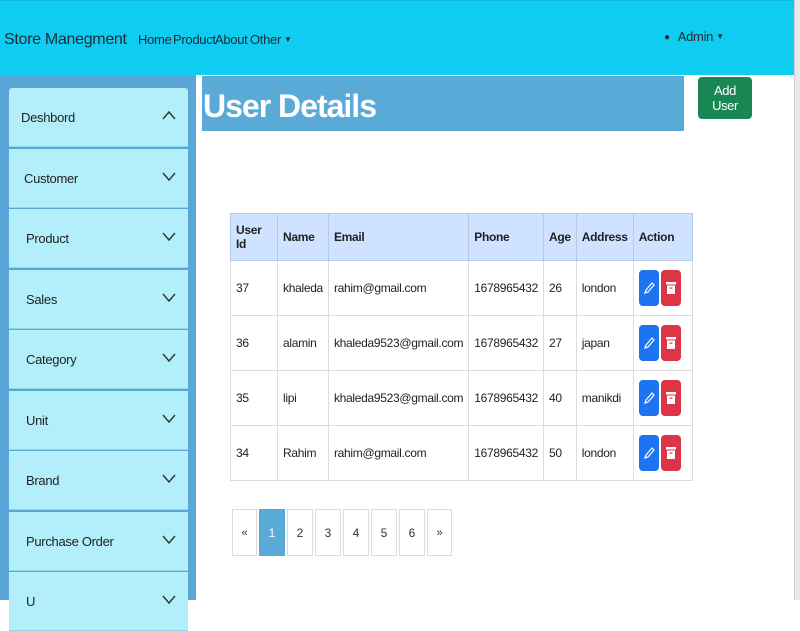 The height and width of the screenshot is (631, 800). I want to click on cell-name: Rahim, so click(303, 453).